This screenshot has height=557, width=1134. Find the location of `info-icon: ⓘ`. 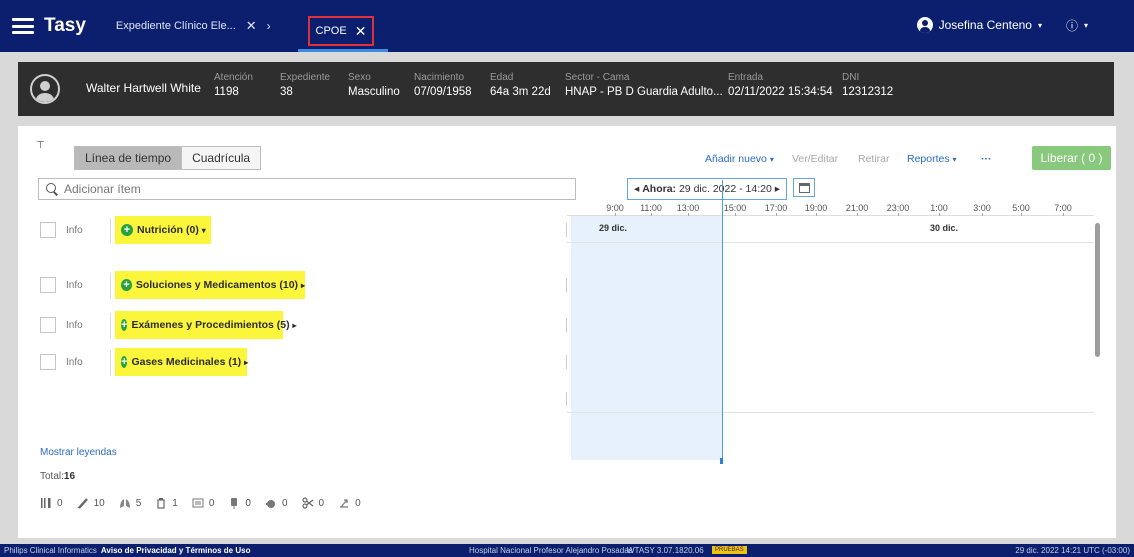

info-icon: ⓘ is located at coordinates (1071, 26).